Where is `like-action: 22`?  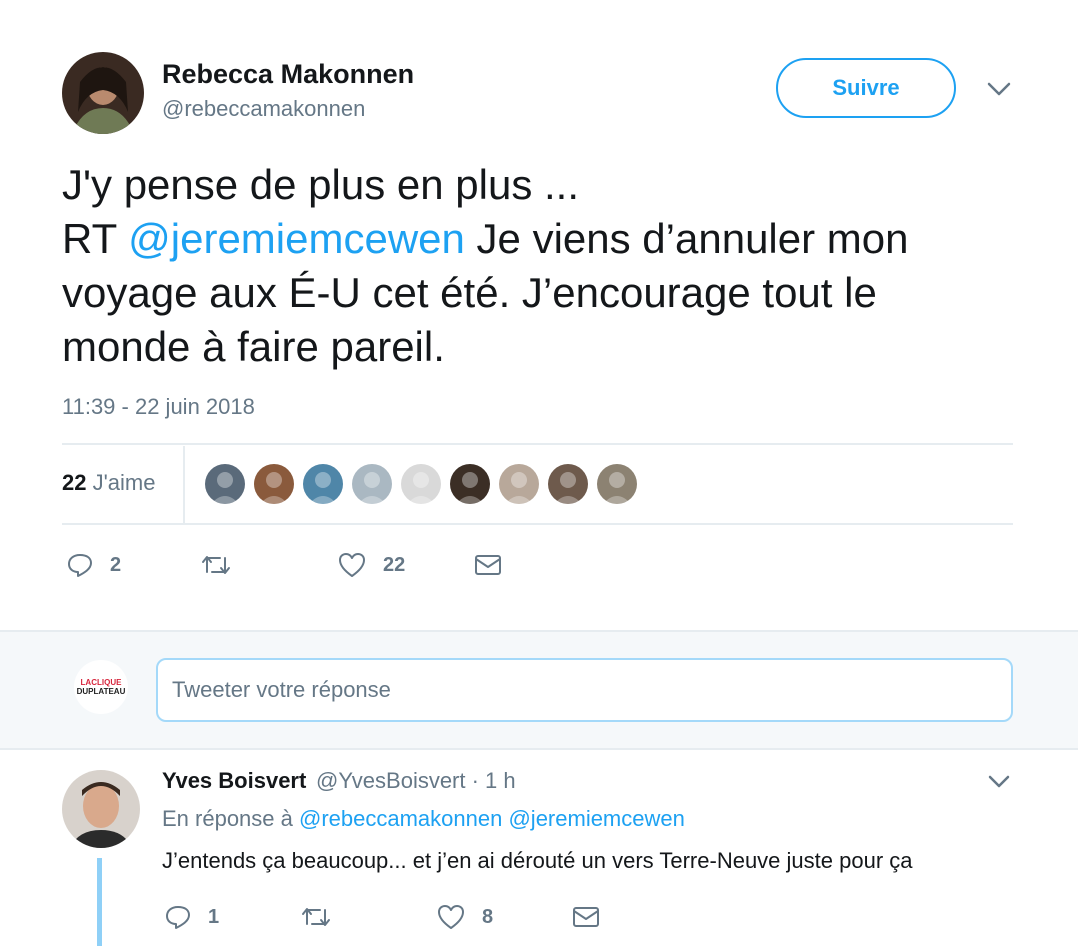
like-action: 22 is located at coordinates (371, 565).